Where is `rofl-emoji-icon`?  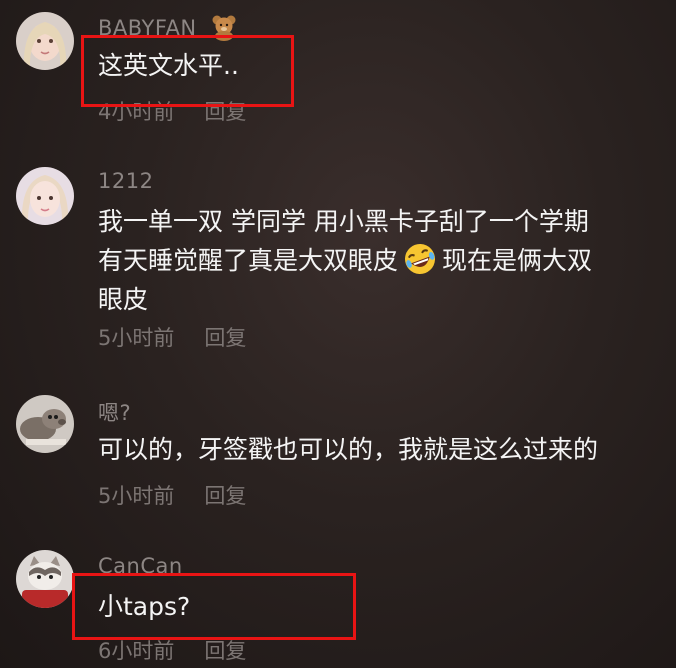 rofl-emoji-icon is located at coordinates (420, 259).